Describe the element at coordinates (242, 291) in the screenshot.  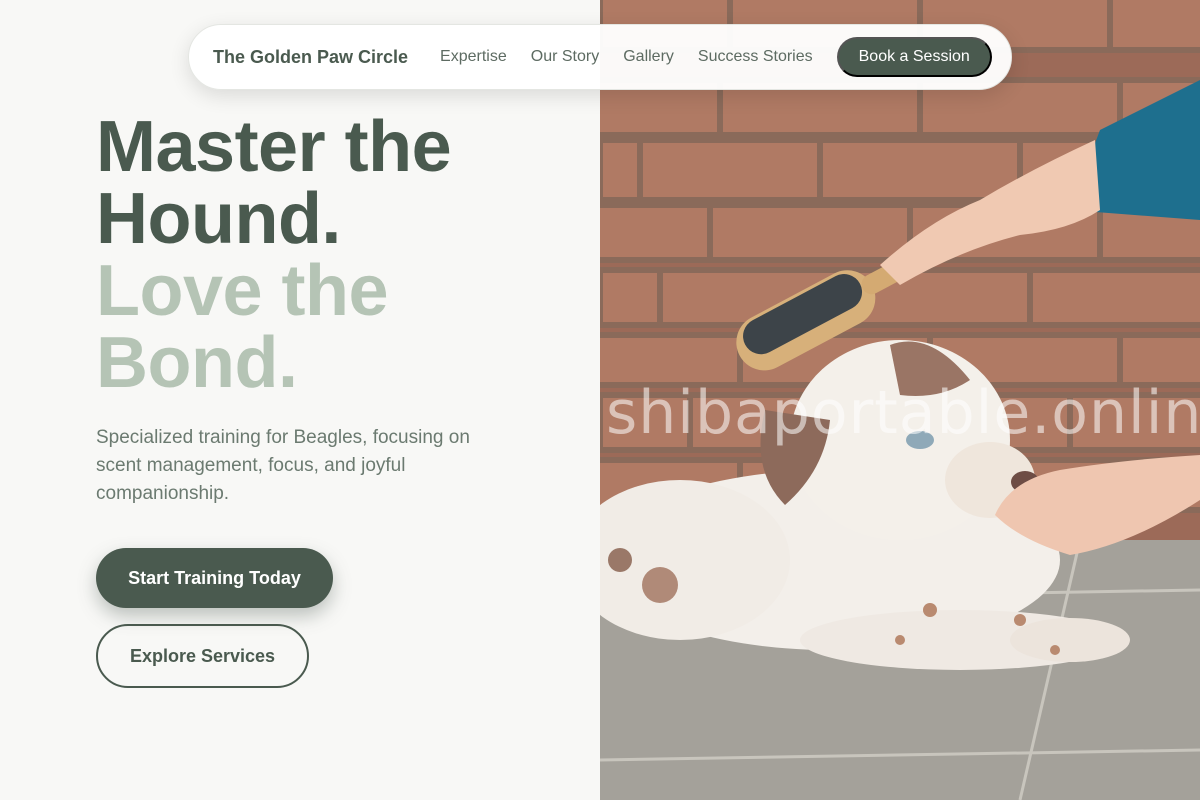
I see `headline-line-3: Love the` at that location.